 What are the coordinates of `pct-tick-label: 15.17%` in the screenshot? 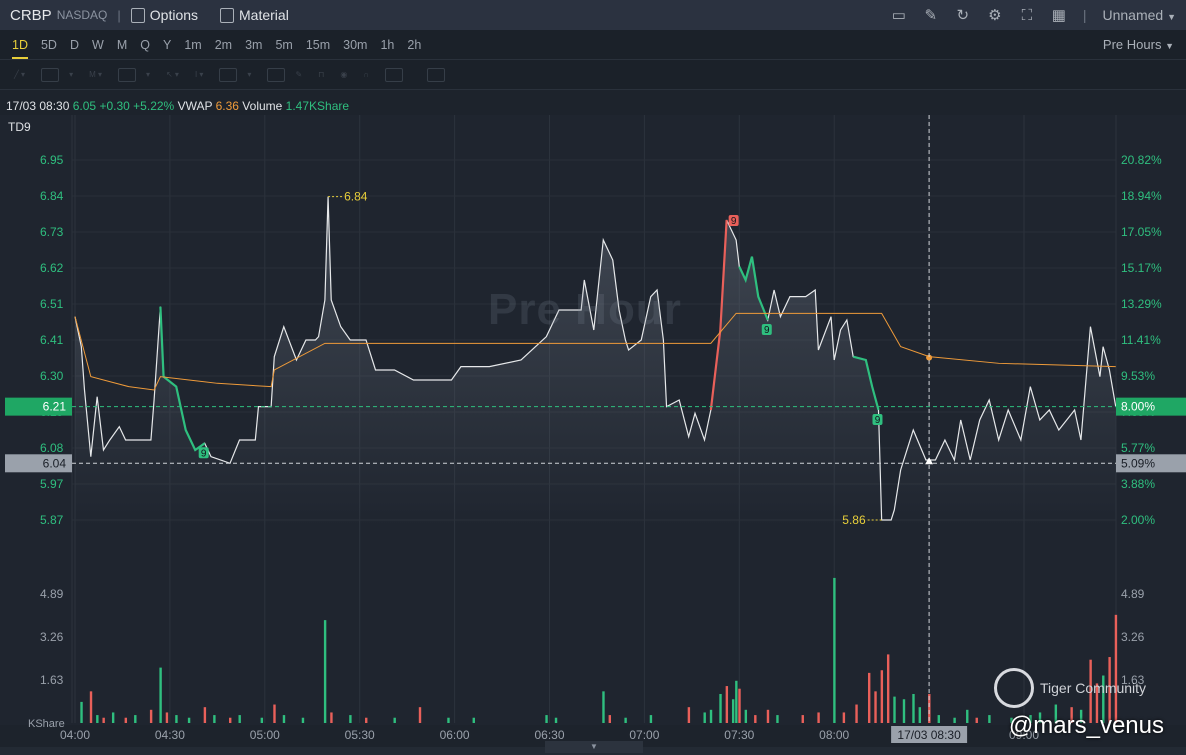 It's located at (1141, 268).